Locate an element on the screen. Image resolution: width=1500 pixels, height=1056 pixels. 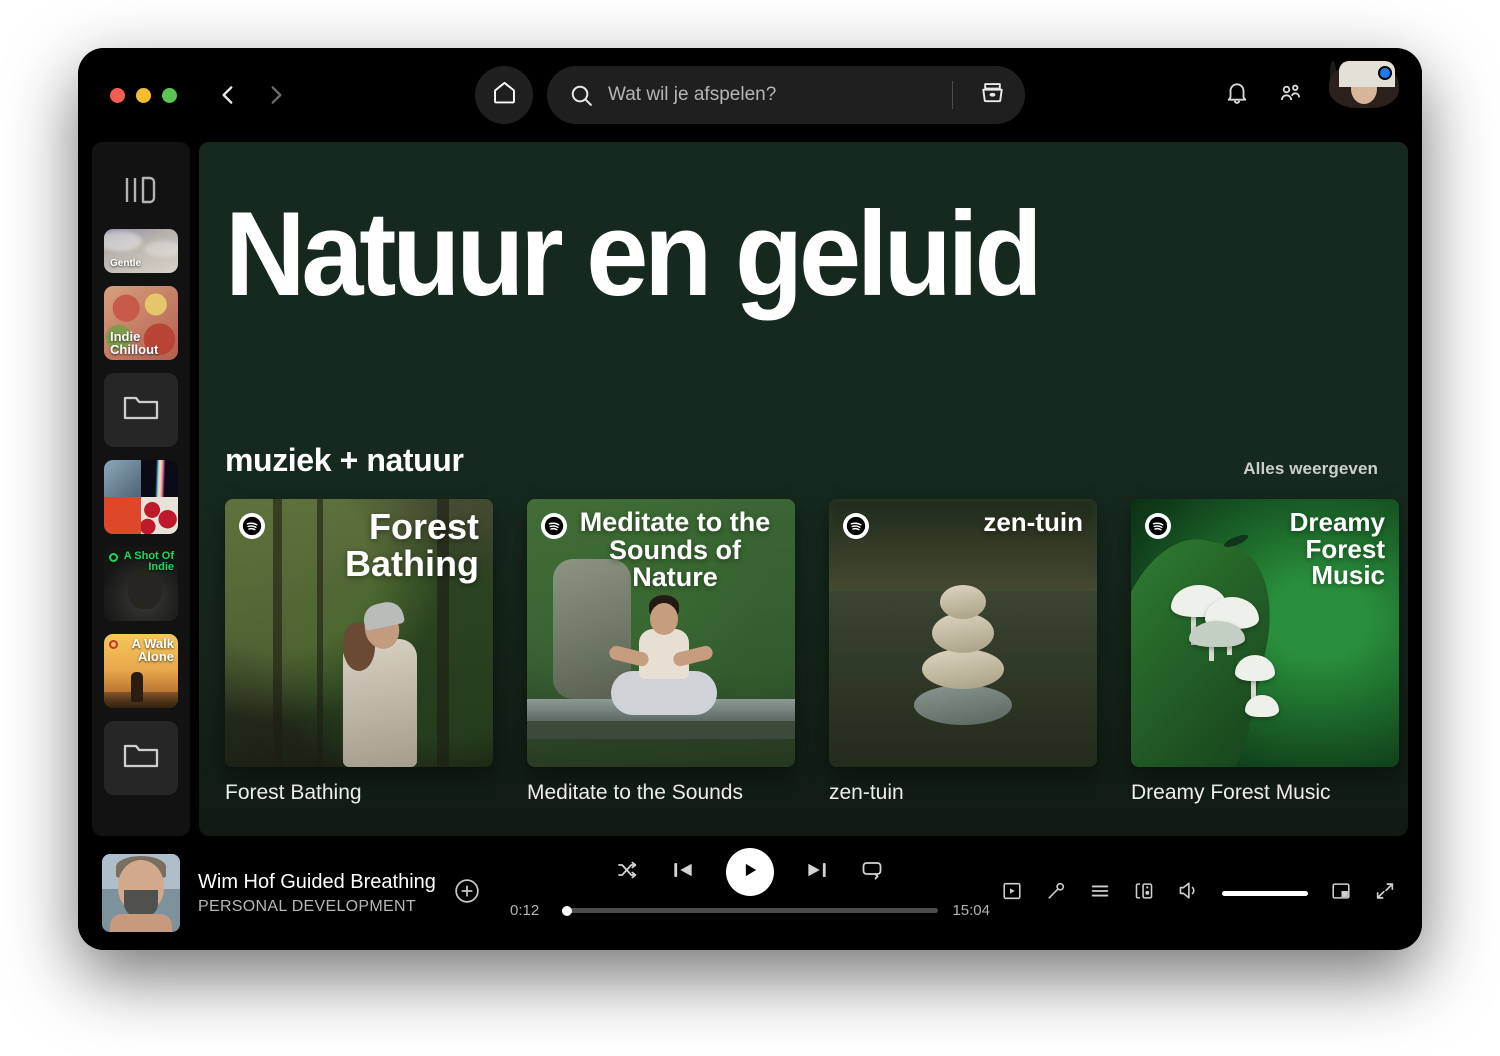
card-artwork: Dreamy Forest Music is located at coordinates (1265, 633).